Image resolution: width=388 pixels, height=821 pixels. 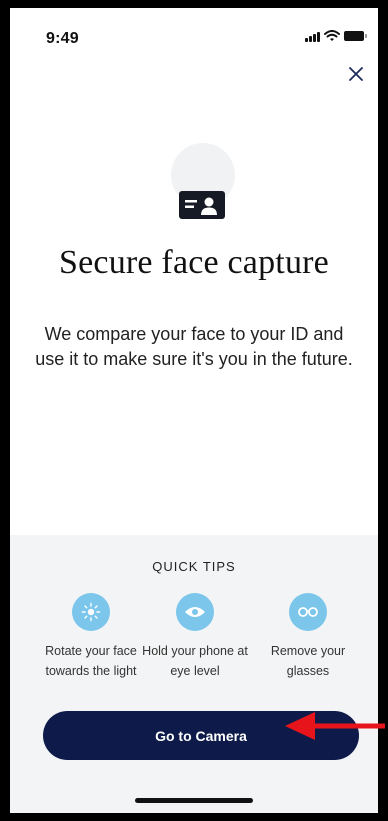 I want to click on close-icon, so click(x=356, y=74).